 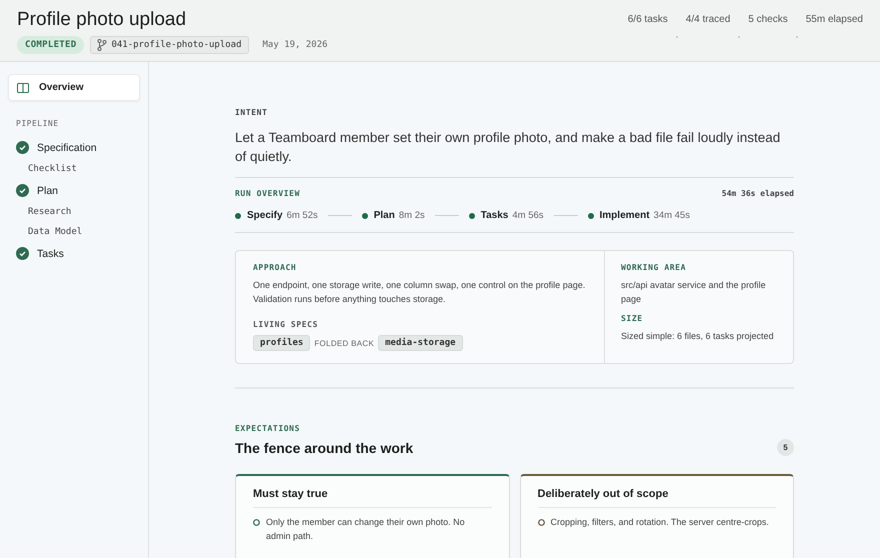 I want to click on folded-back-label: FOLDED BACK, so click(x=344, y=343).